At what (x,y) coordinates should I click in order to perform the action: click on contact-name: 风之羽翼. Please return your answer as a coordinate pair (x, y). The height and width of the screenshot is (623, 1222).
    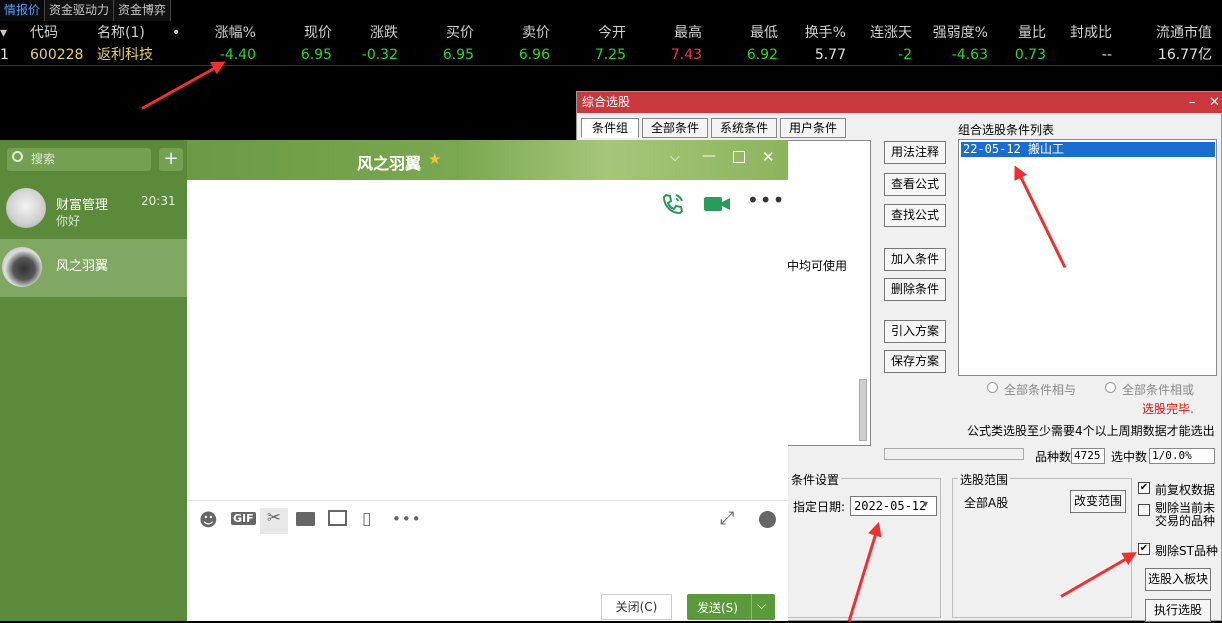
    Looking at the image, I should click on (82, 266).